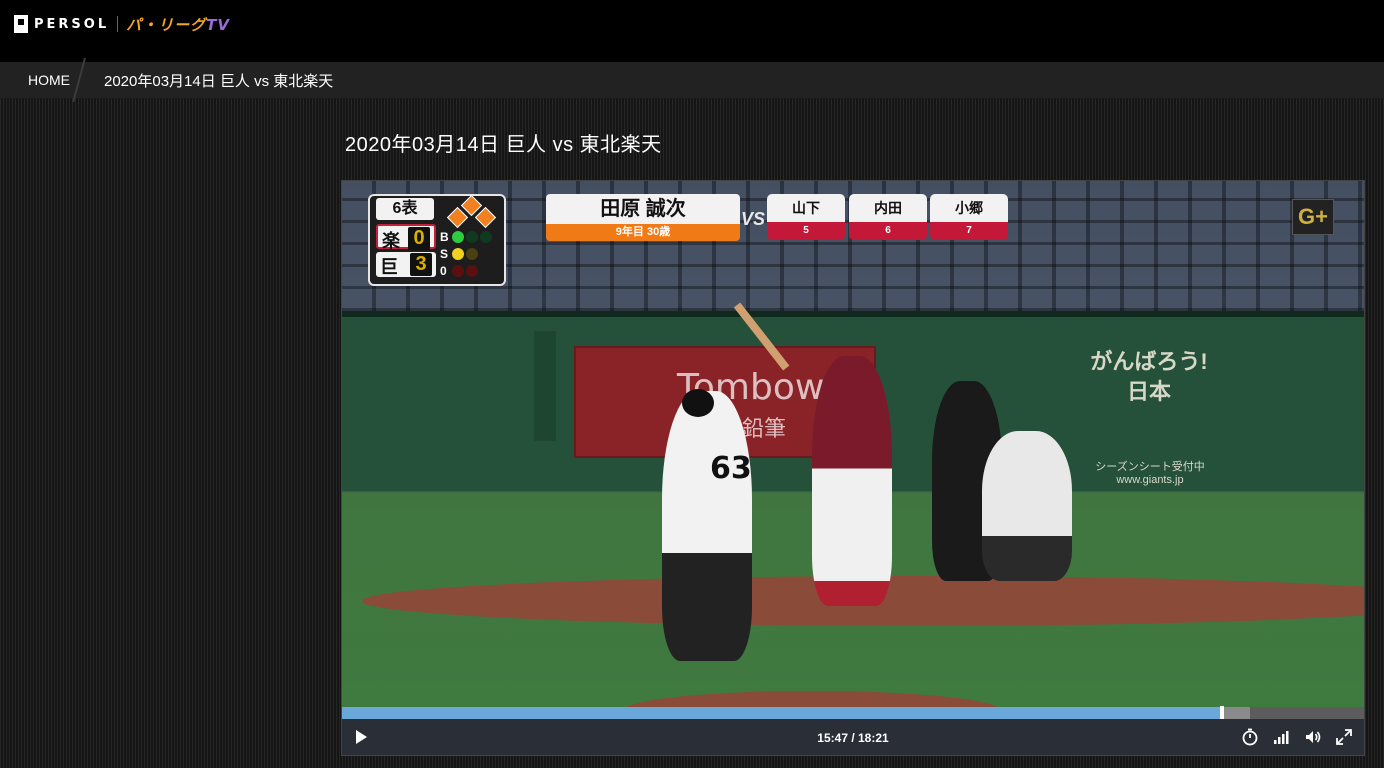 This screenshot has width=1384, height=768. I want to click on top-bar: PERSOL パ・リーグTV, so click(692, 31).